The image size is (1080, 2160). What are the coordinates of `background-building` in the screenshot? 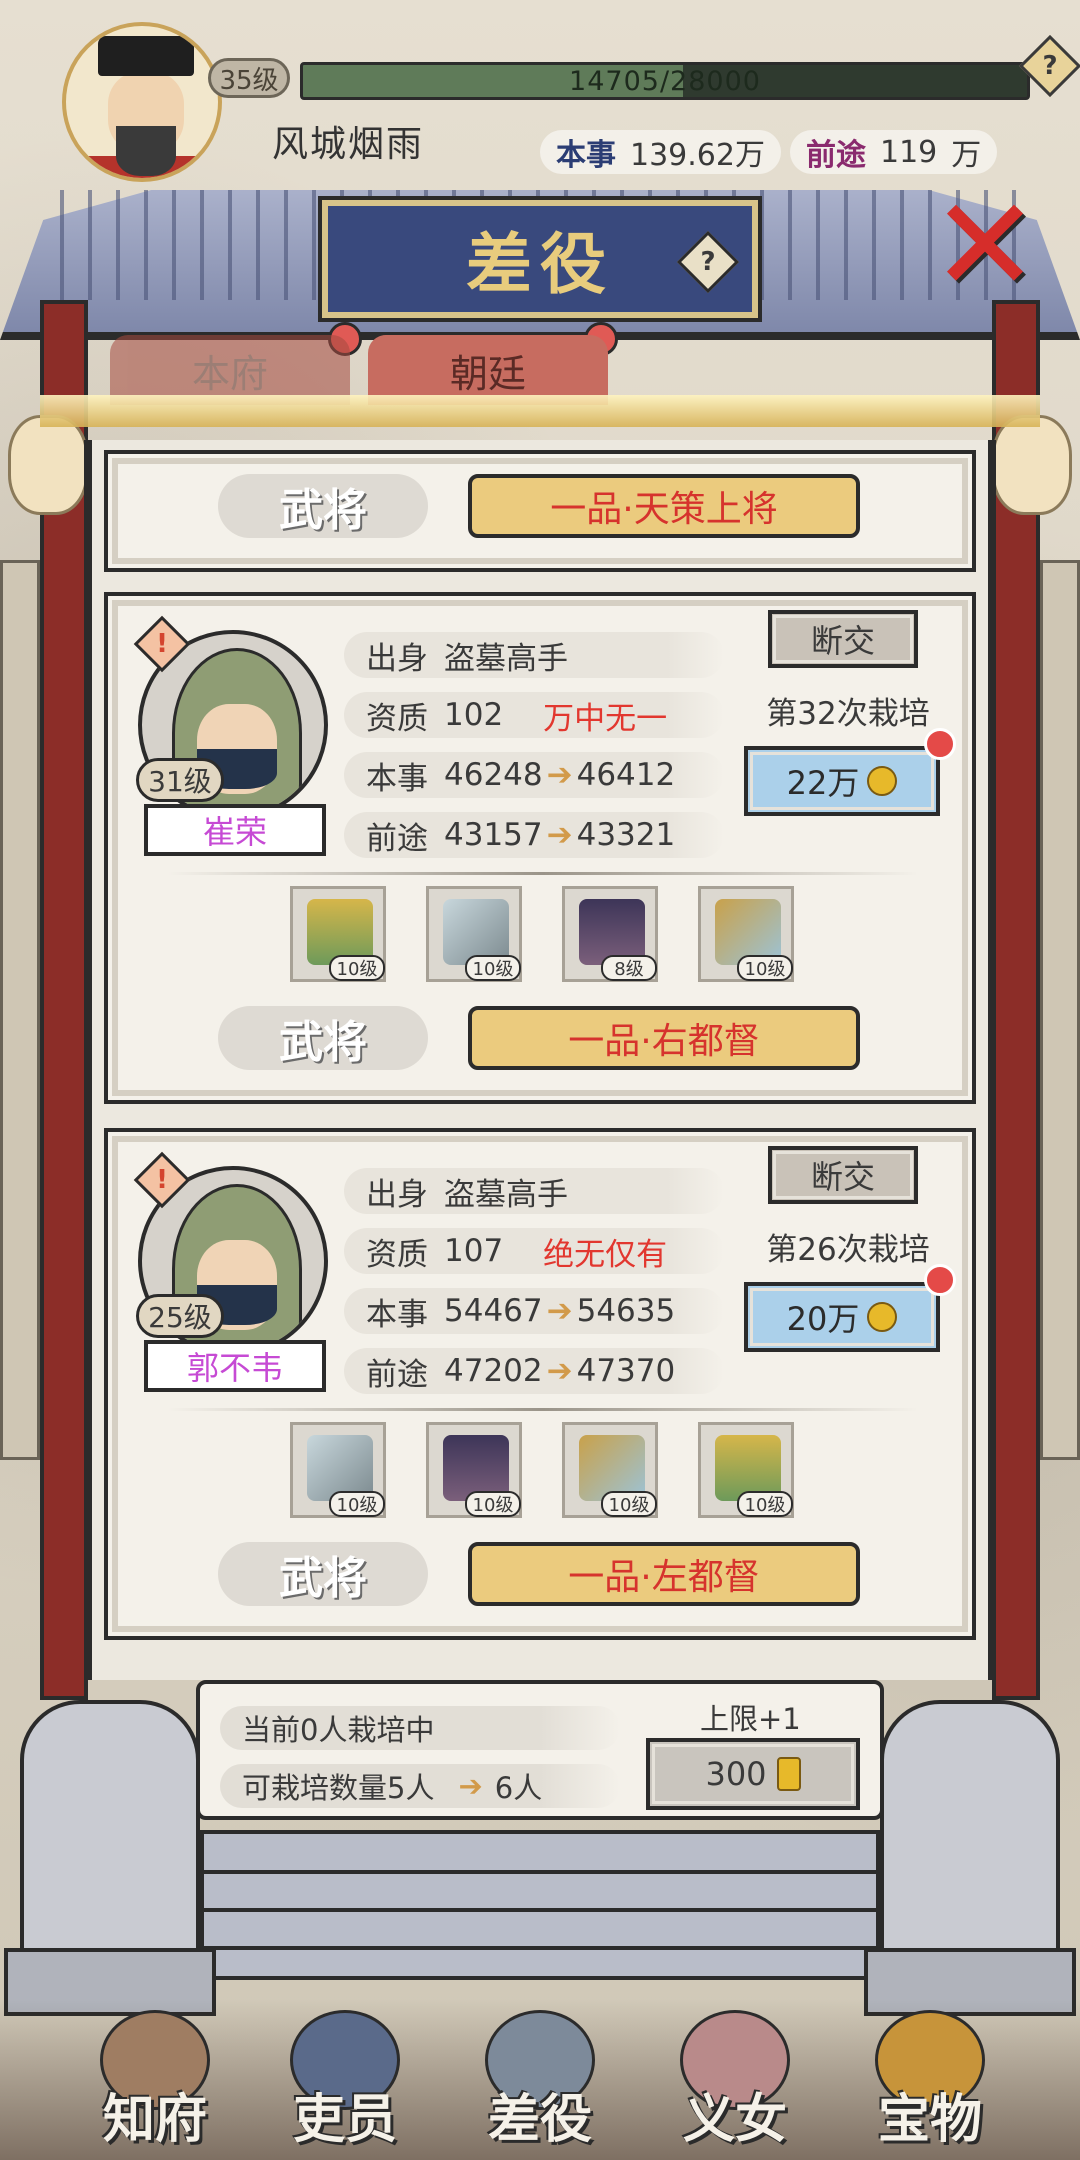 It's located at (20, 1010).